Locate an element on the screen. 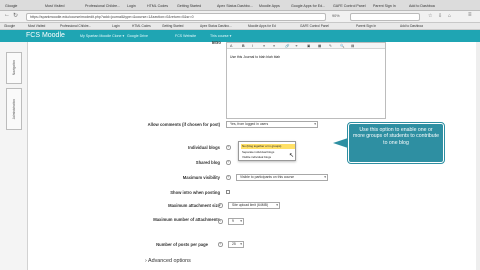 The height and width of the screenshot is (270, 480). unlink-icon: ⚭ is located at coordinates (296, 46).